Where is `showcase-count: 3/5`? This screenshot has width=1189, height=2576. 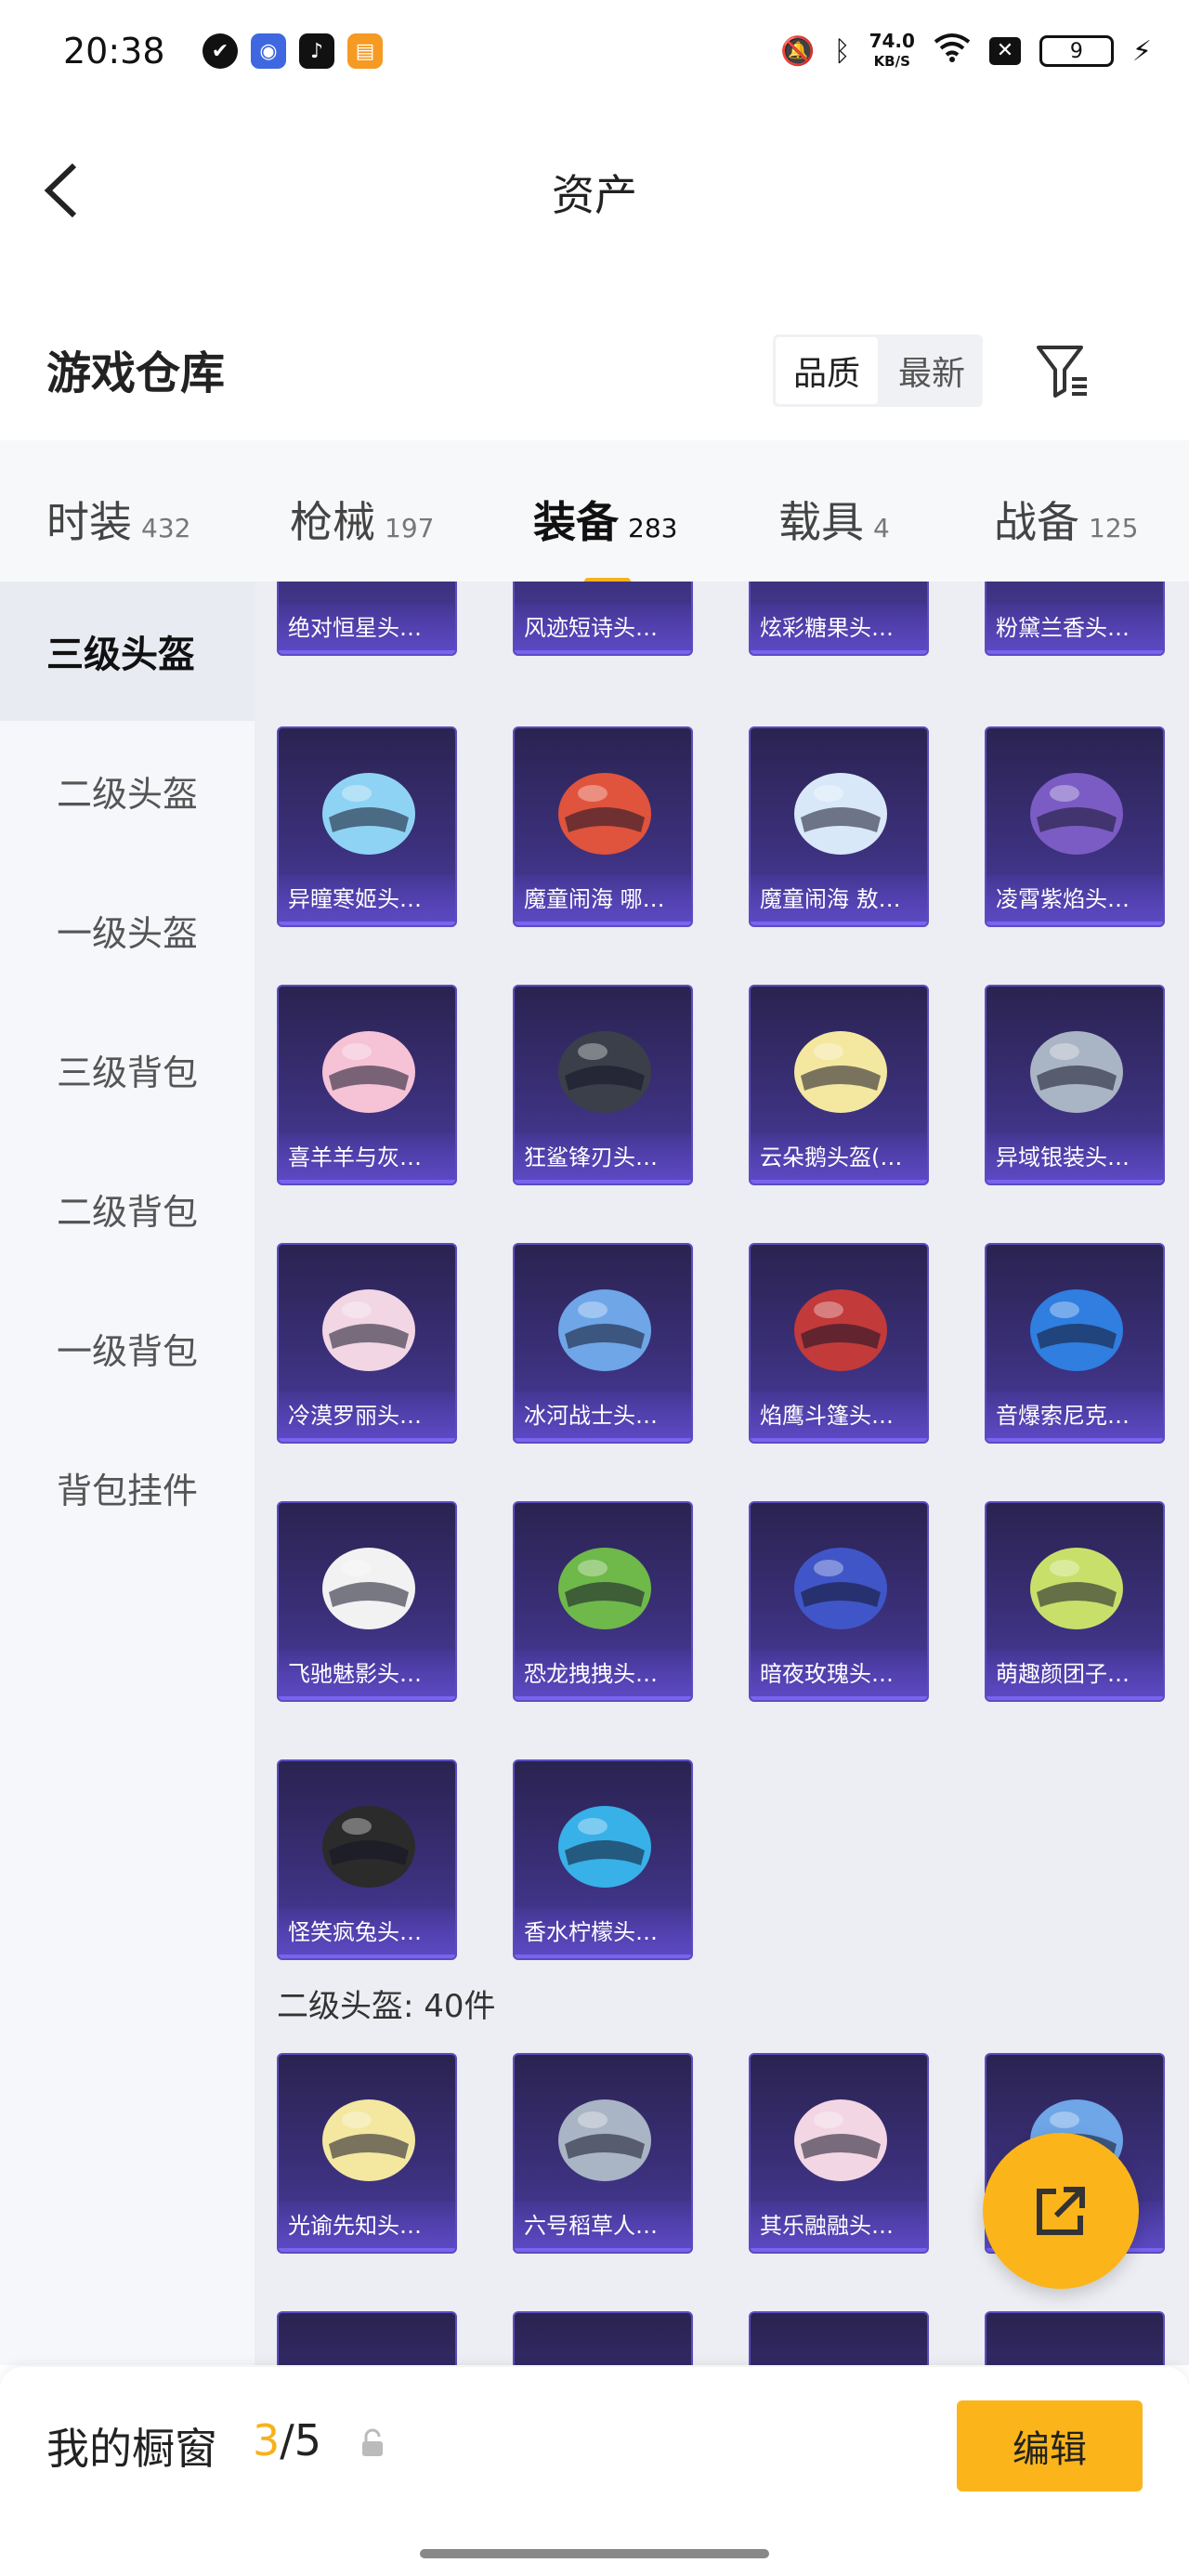 showcase-count: 3/5 is located at coordinates (287, 2440).